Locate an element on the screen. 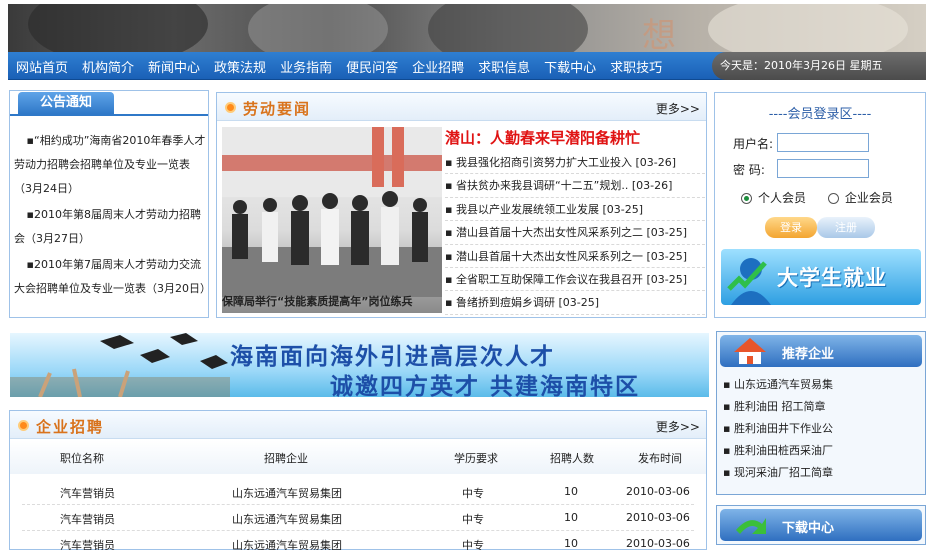  password-row: 密 码: is located at coordinates (749, 169).